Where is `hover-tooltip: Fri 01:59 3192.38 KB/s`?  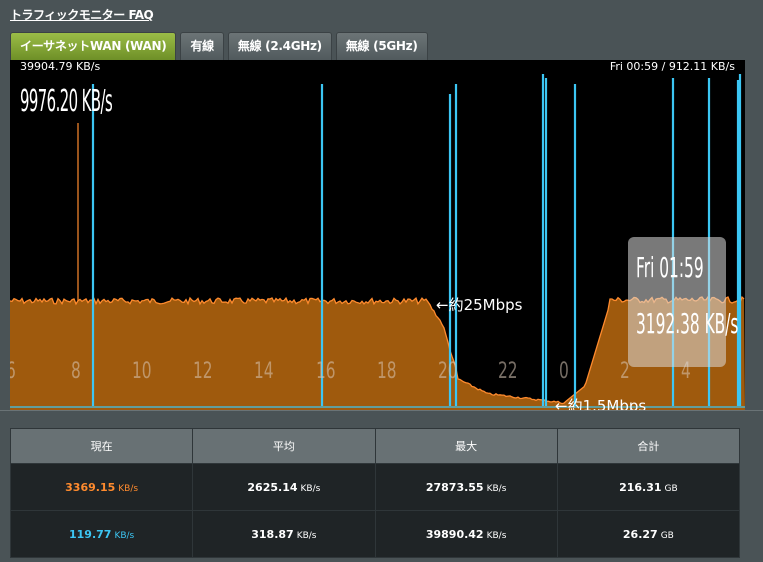 hover-tooltip: Fri 01:59 3192.38 KB/s is located at coordinates (683, 302).